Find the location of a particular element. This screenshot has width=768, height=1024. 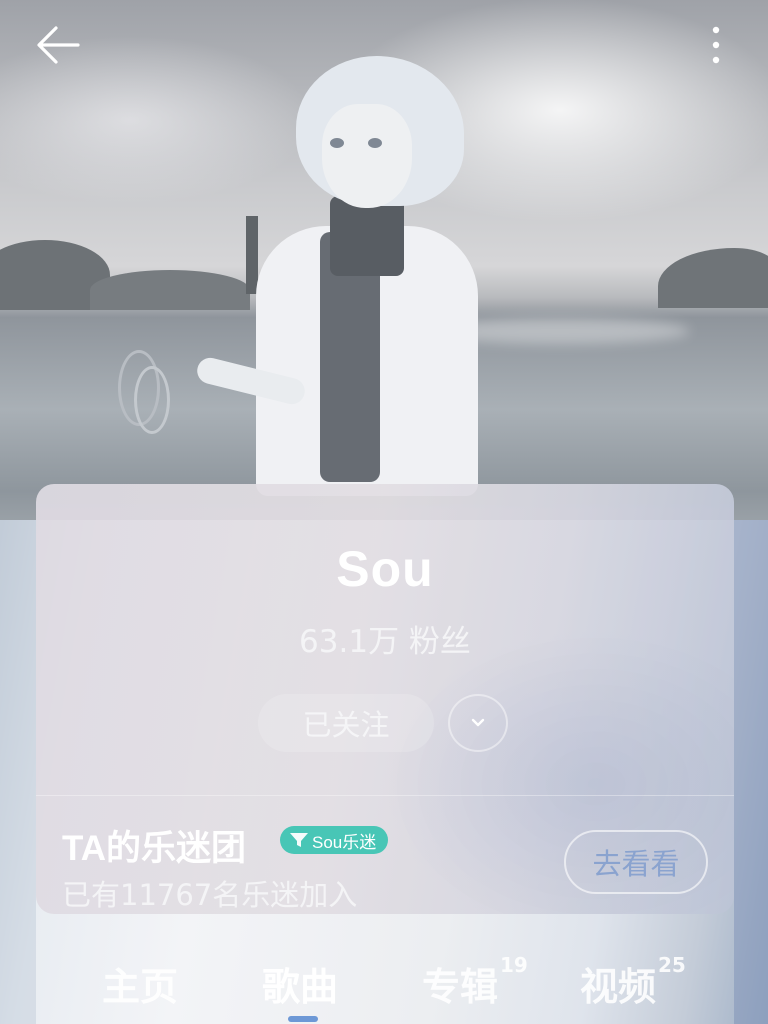

tab-home: 主页 is located at coordinates (140, 983).